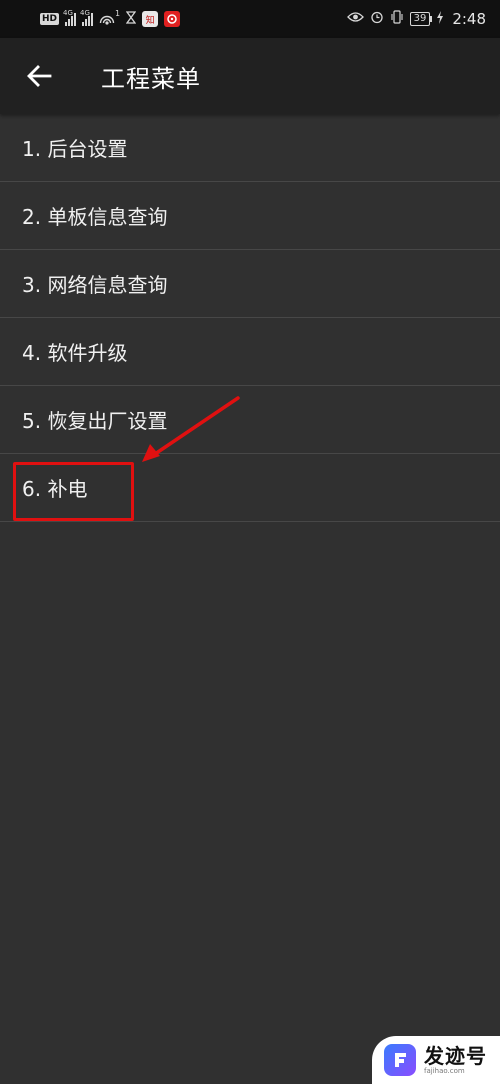 The image size is (500, 1084). Describe the element at coordinates (444, 1070) in the screenshot. I see `watermark-site: fajihao.com` at that location.